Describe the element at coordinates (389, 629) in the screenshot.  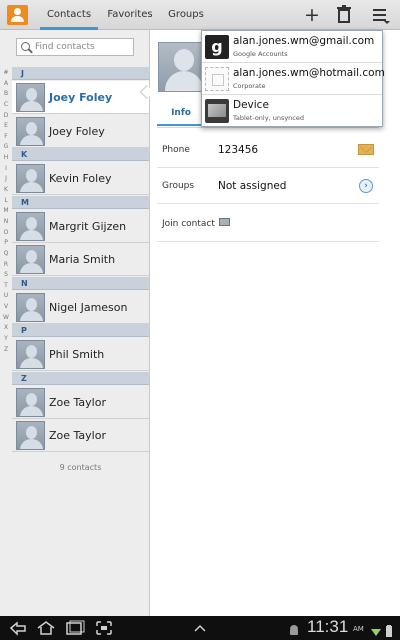
I see `battery-icon` at that location.